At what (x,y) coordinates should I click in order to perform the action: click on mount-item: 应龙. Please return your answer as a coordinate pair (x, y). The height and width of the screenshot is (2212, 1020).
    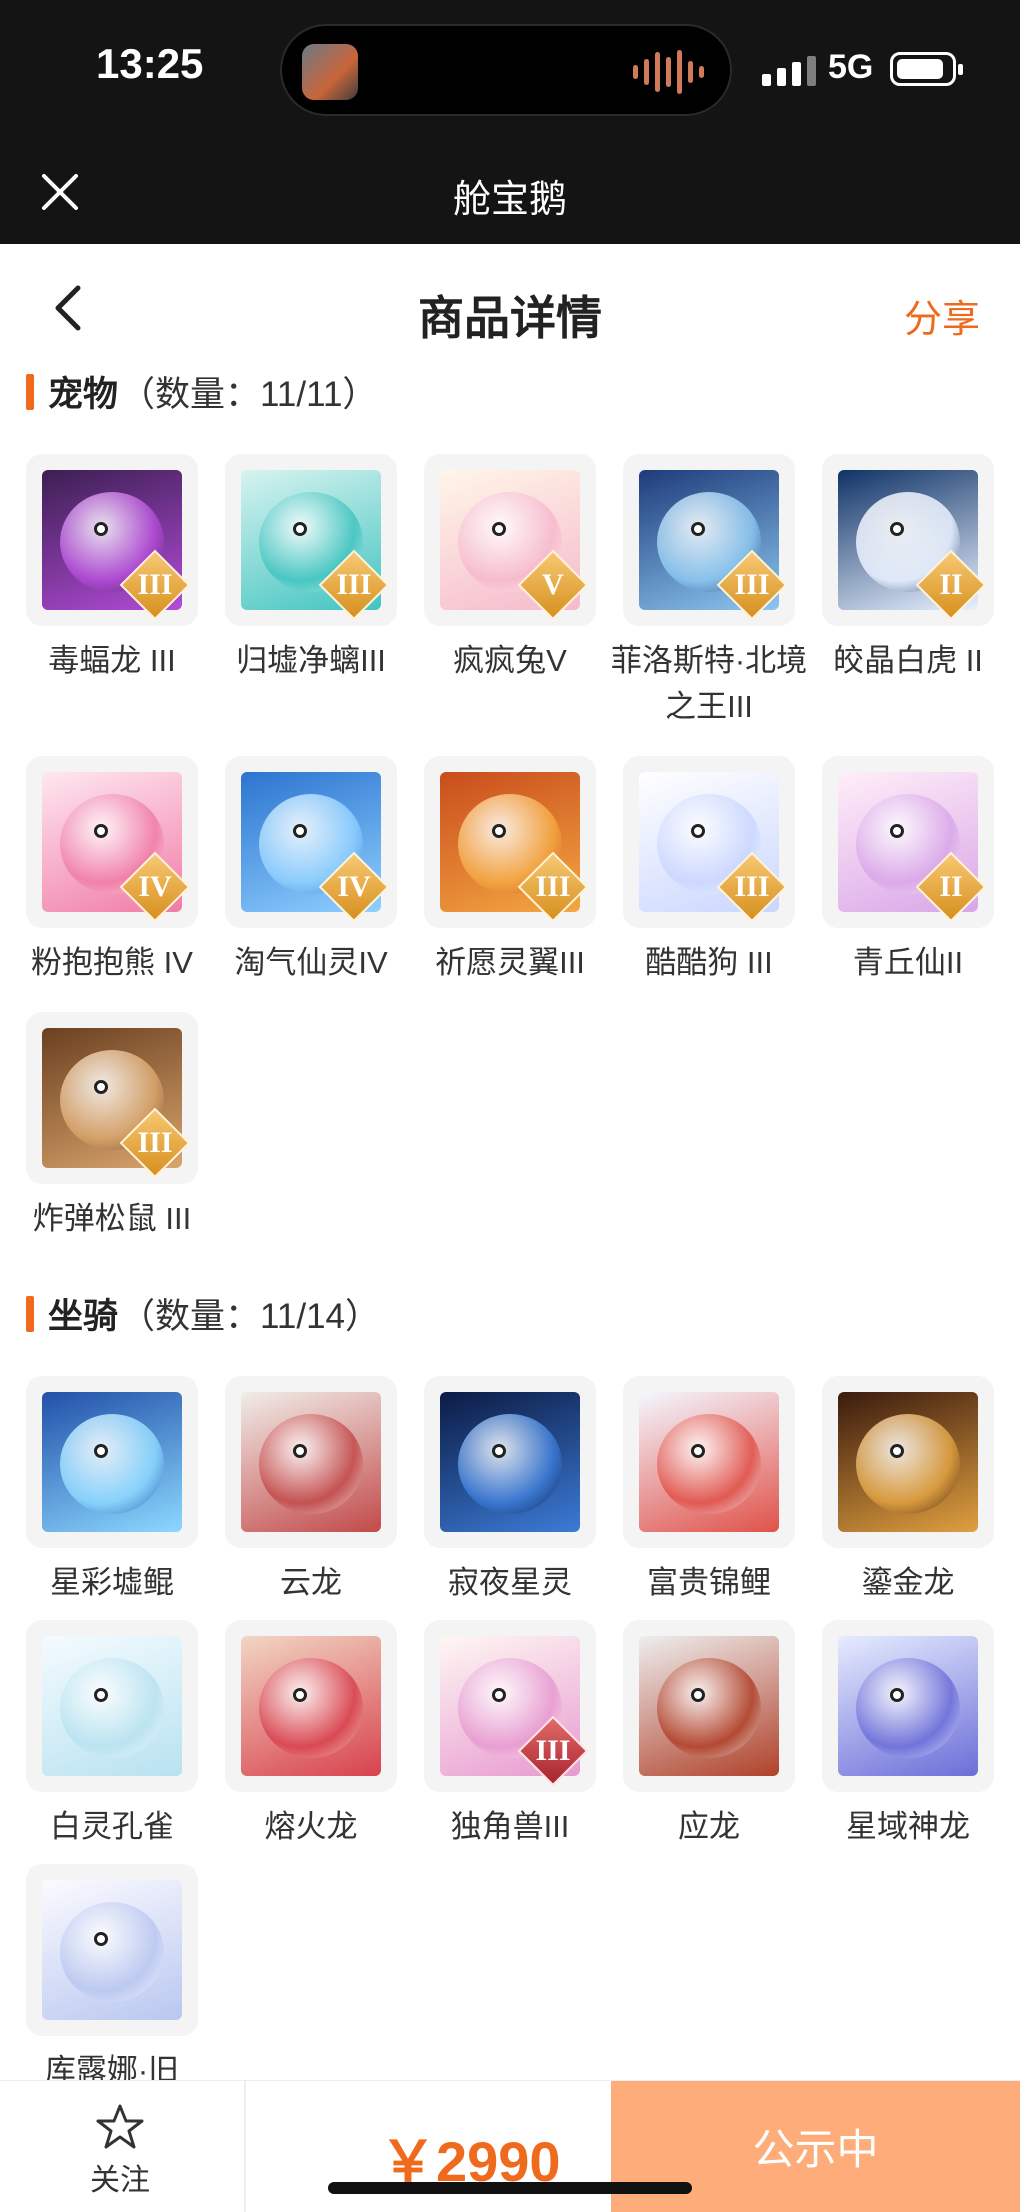
    Looking at the image, I should click on (709, 1735).